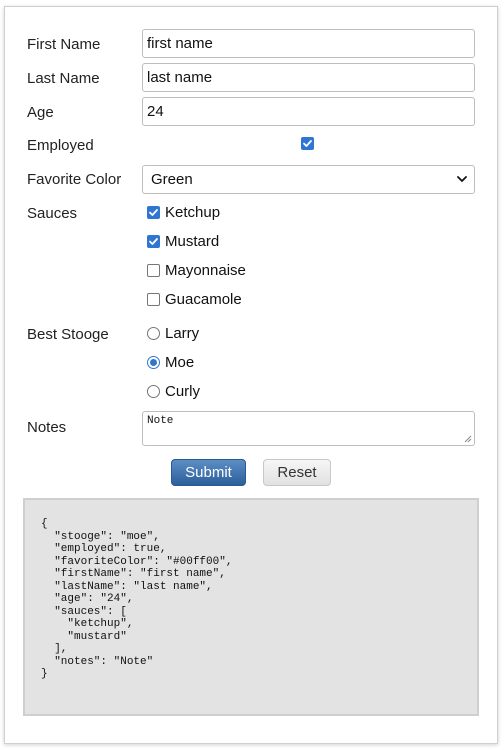  What do you see at coordinates (52, 213) in the screenshot?
I see `sauces-label: Sauces` at bounding box center [52, 213].